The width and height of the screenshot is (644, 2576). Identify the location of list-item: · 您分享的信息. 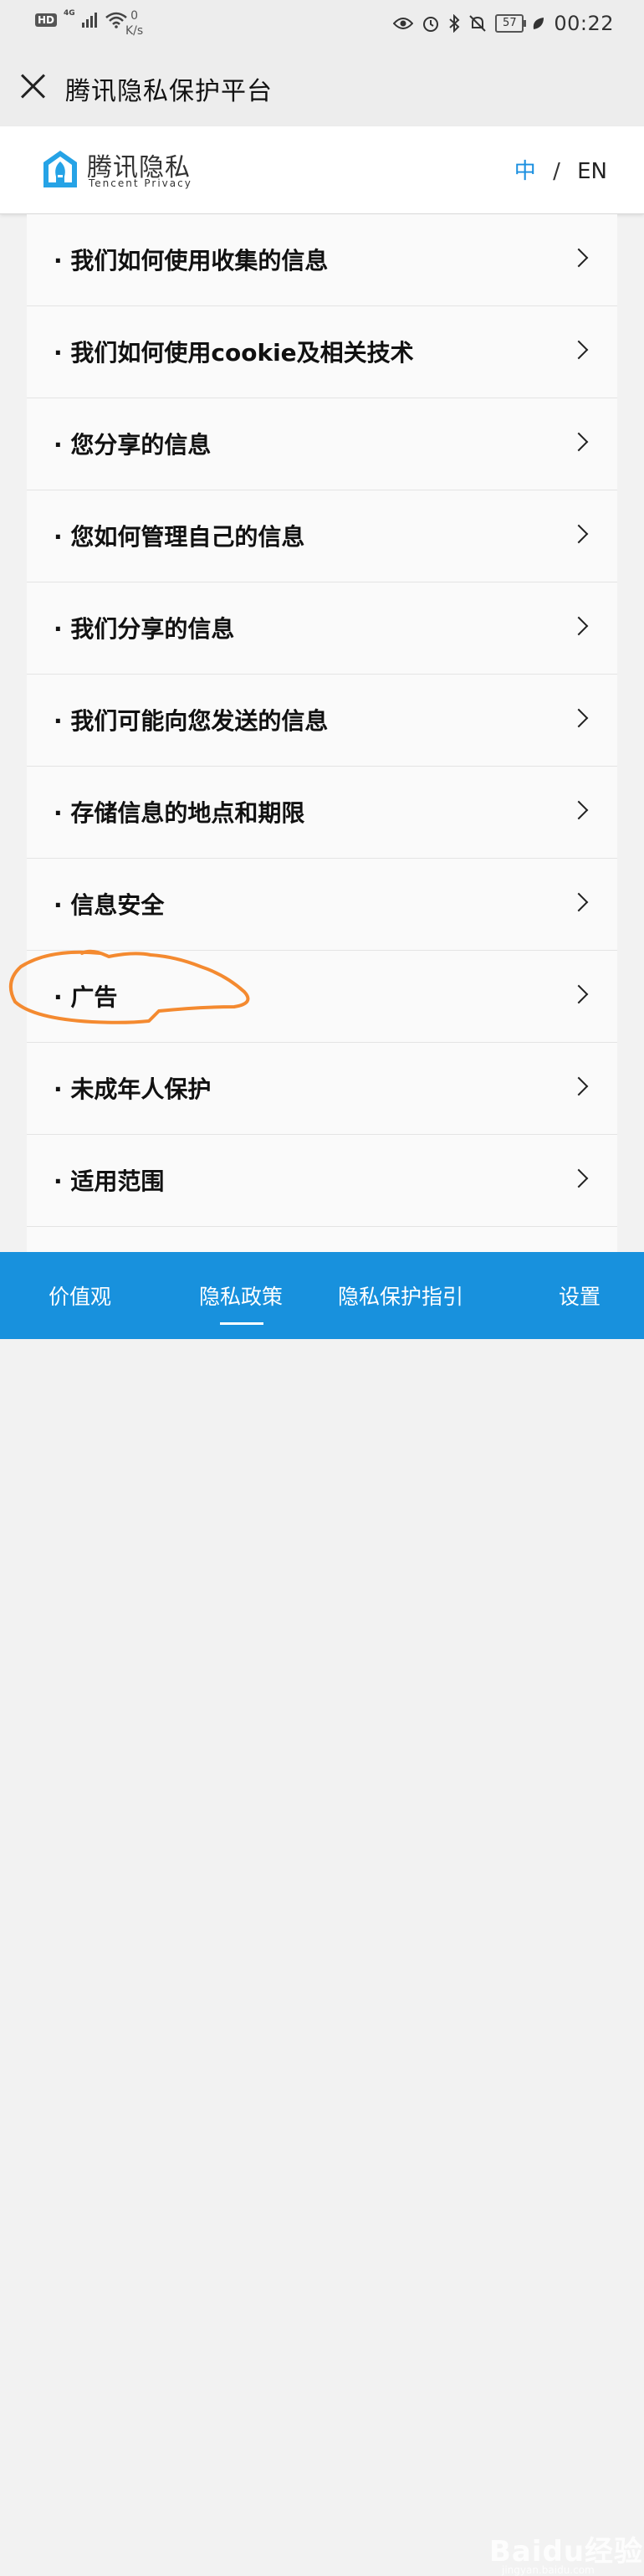
(322, 444).